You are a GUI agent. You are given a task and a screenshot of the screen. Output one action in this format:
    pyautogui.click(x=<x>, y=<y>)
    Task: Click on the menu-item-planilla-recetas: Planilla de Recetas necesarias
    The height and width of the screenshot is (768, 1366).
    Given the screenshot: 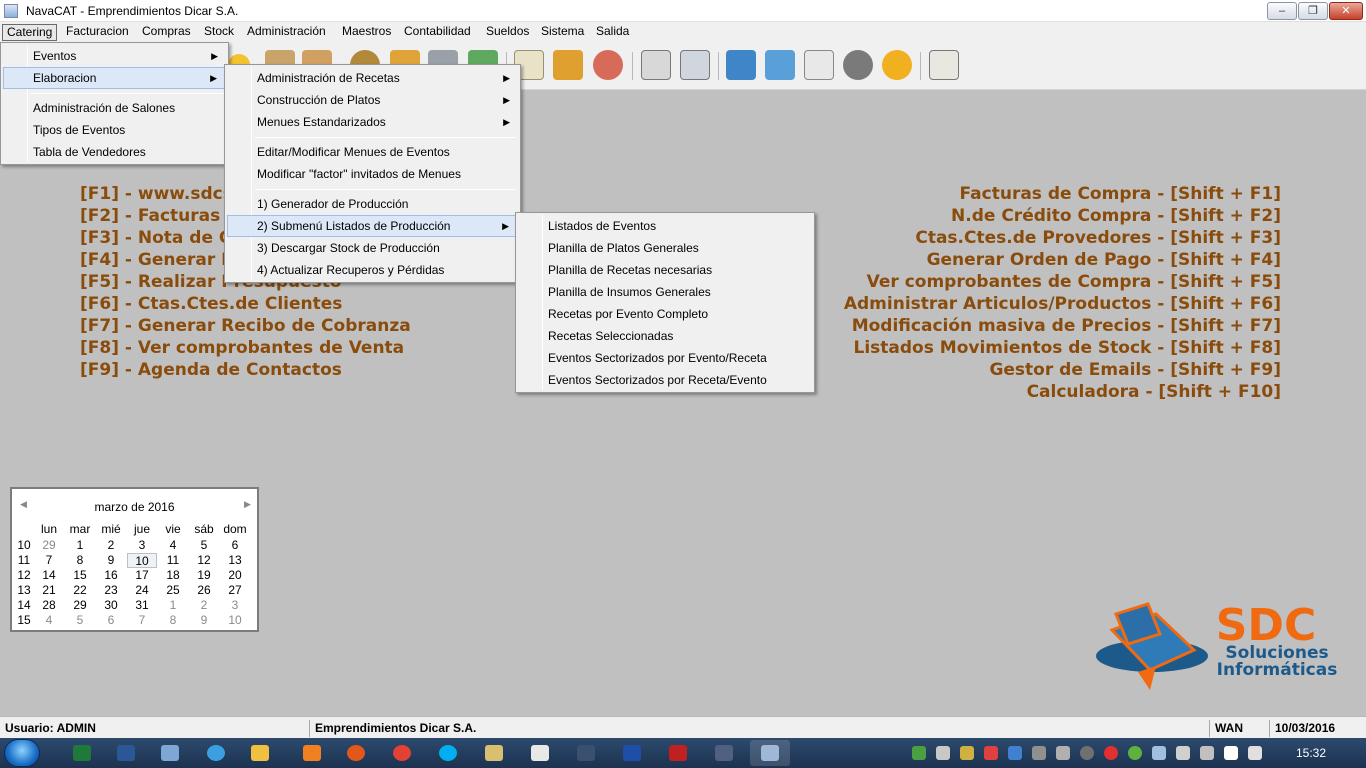 What is the action you would take?
    pyautogui.click(x=665, y=270)
    